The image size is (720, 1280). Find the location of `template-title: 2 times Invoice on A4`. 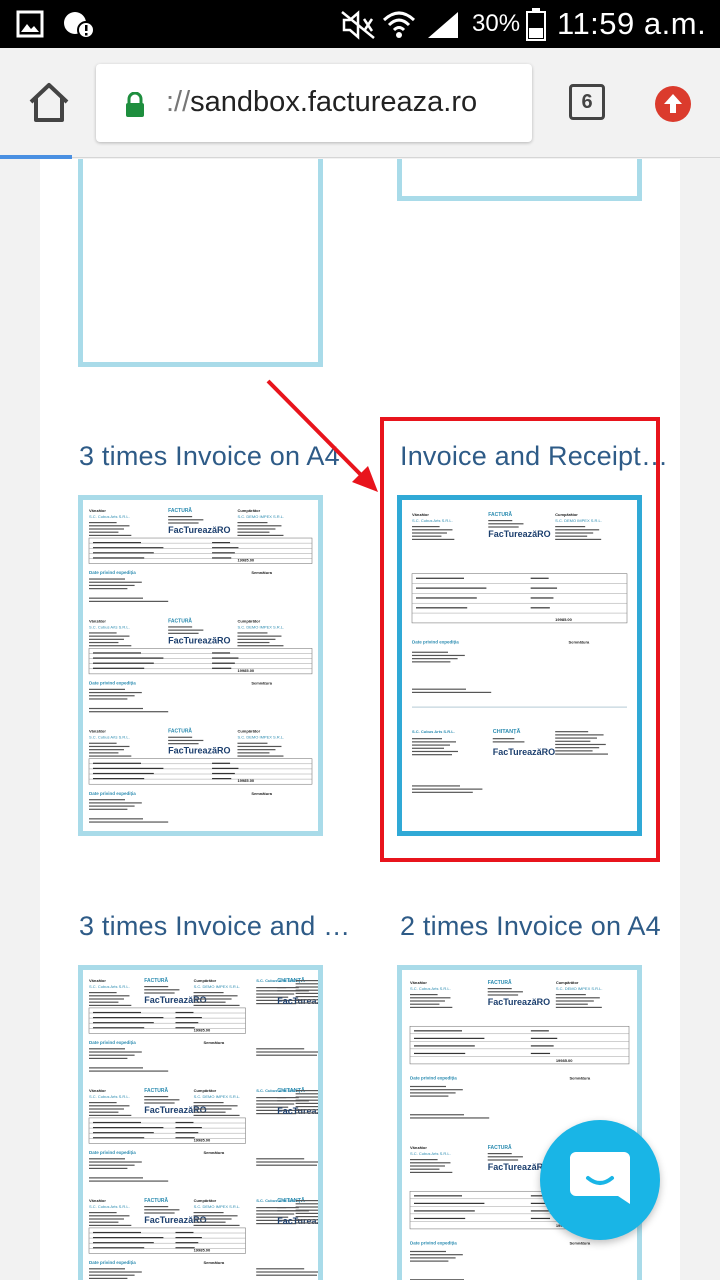

template-title: 2 times Invoice on A4 is located at coordinates (530, 926).